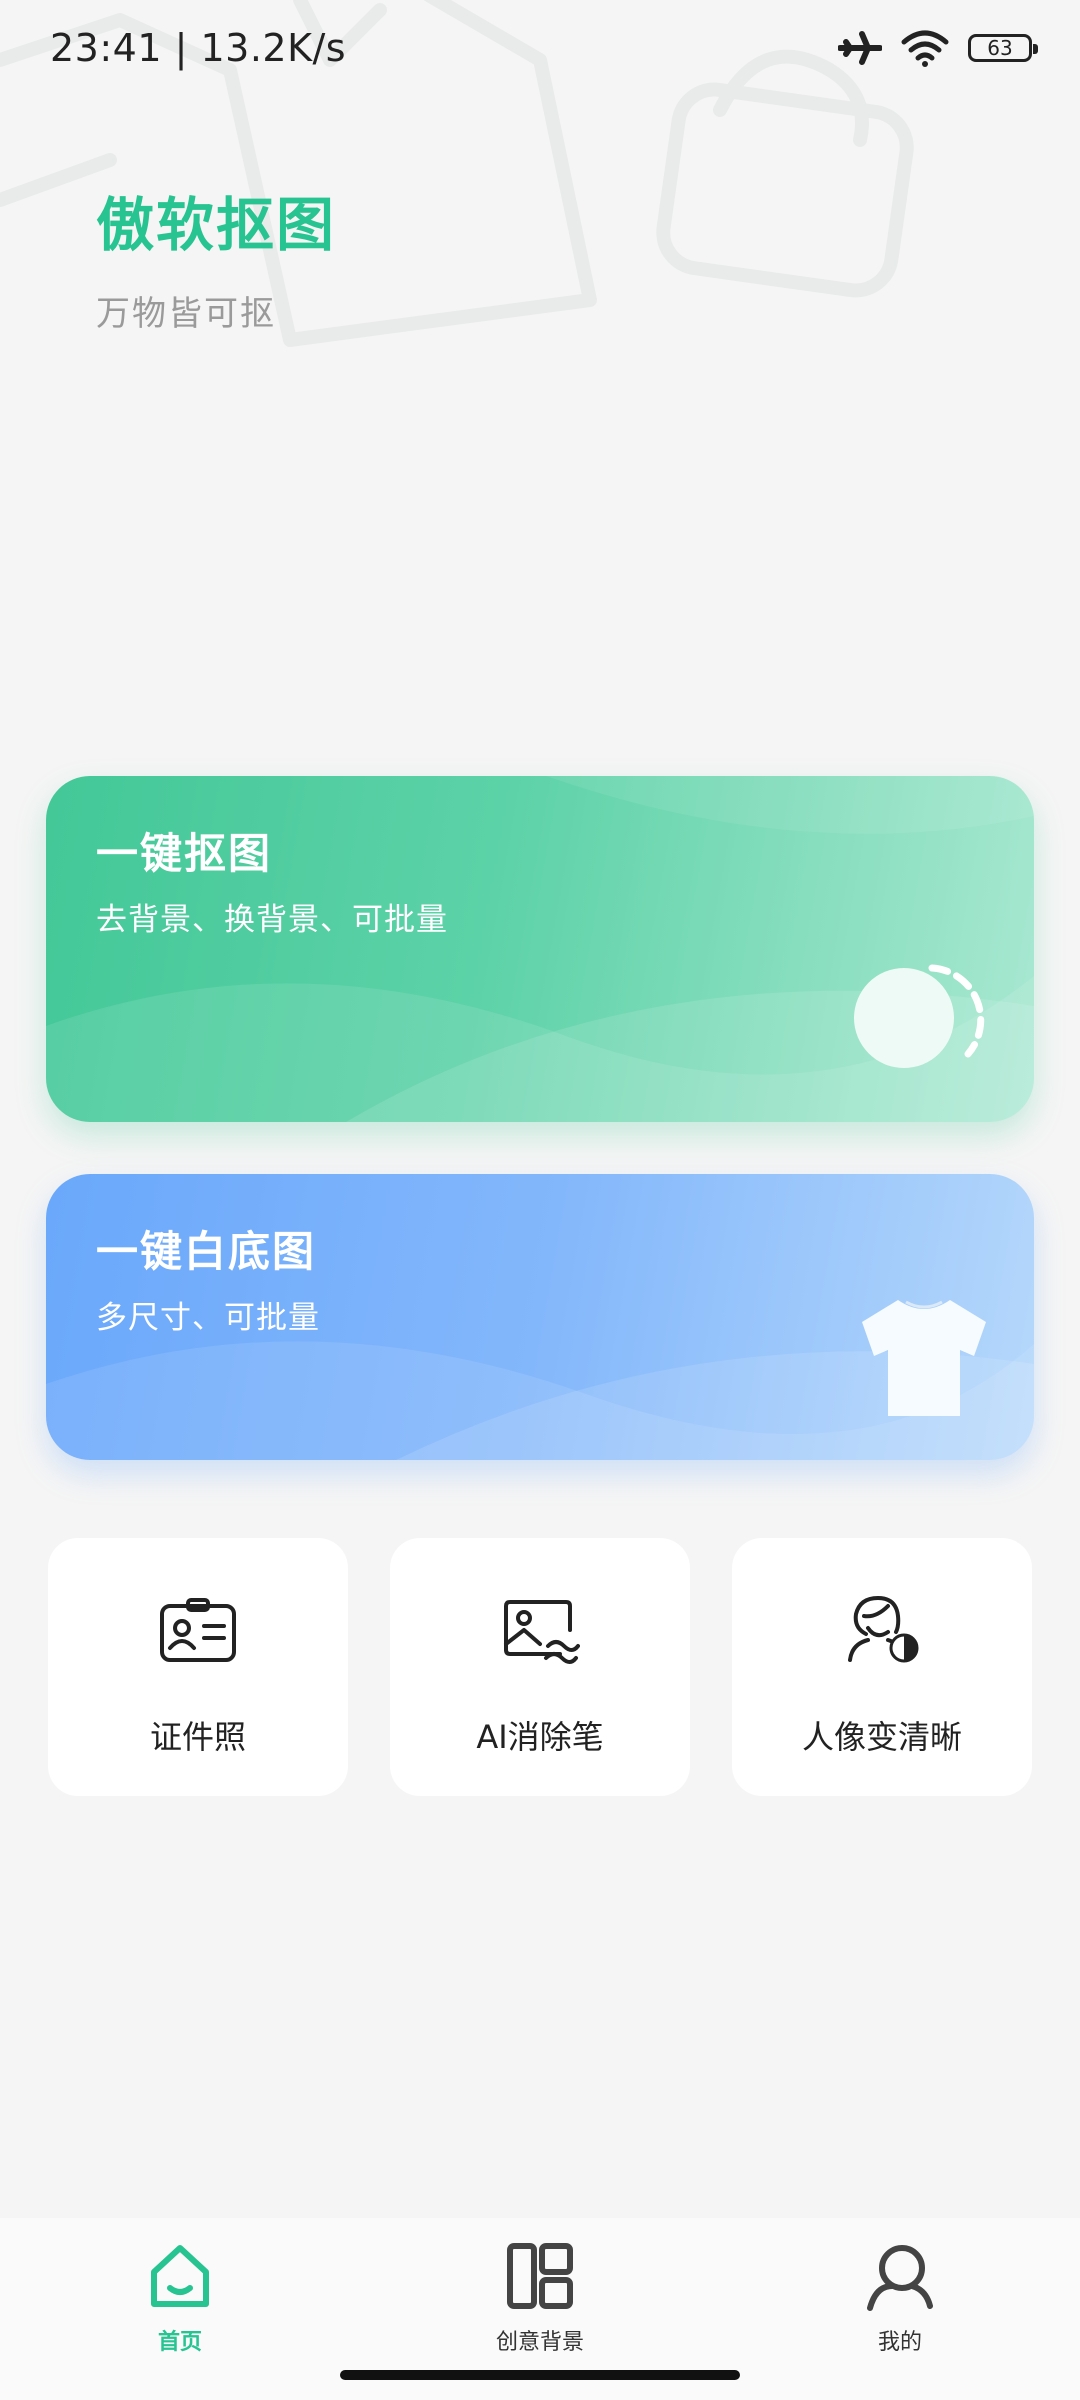 Image resolution: width=1080 pixels, height=2400 pixels. Describe the element at coordinates (540, 2375) in the screenshot. I see `home-indicator` at that location.